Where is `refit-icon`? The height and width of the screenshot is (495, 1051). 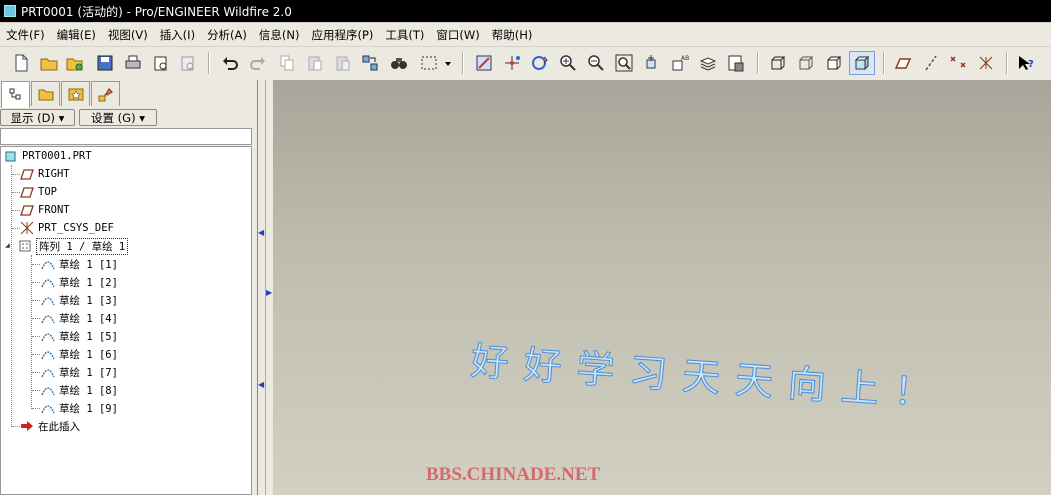 refit-icon is located at coordinates (624, 63).